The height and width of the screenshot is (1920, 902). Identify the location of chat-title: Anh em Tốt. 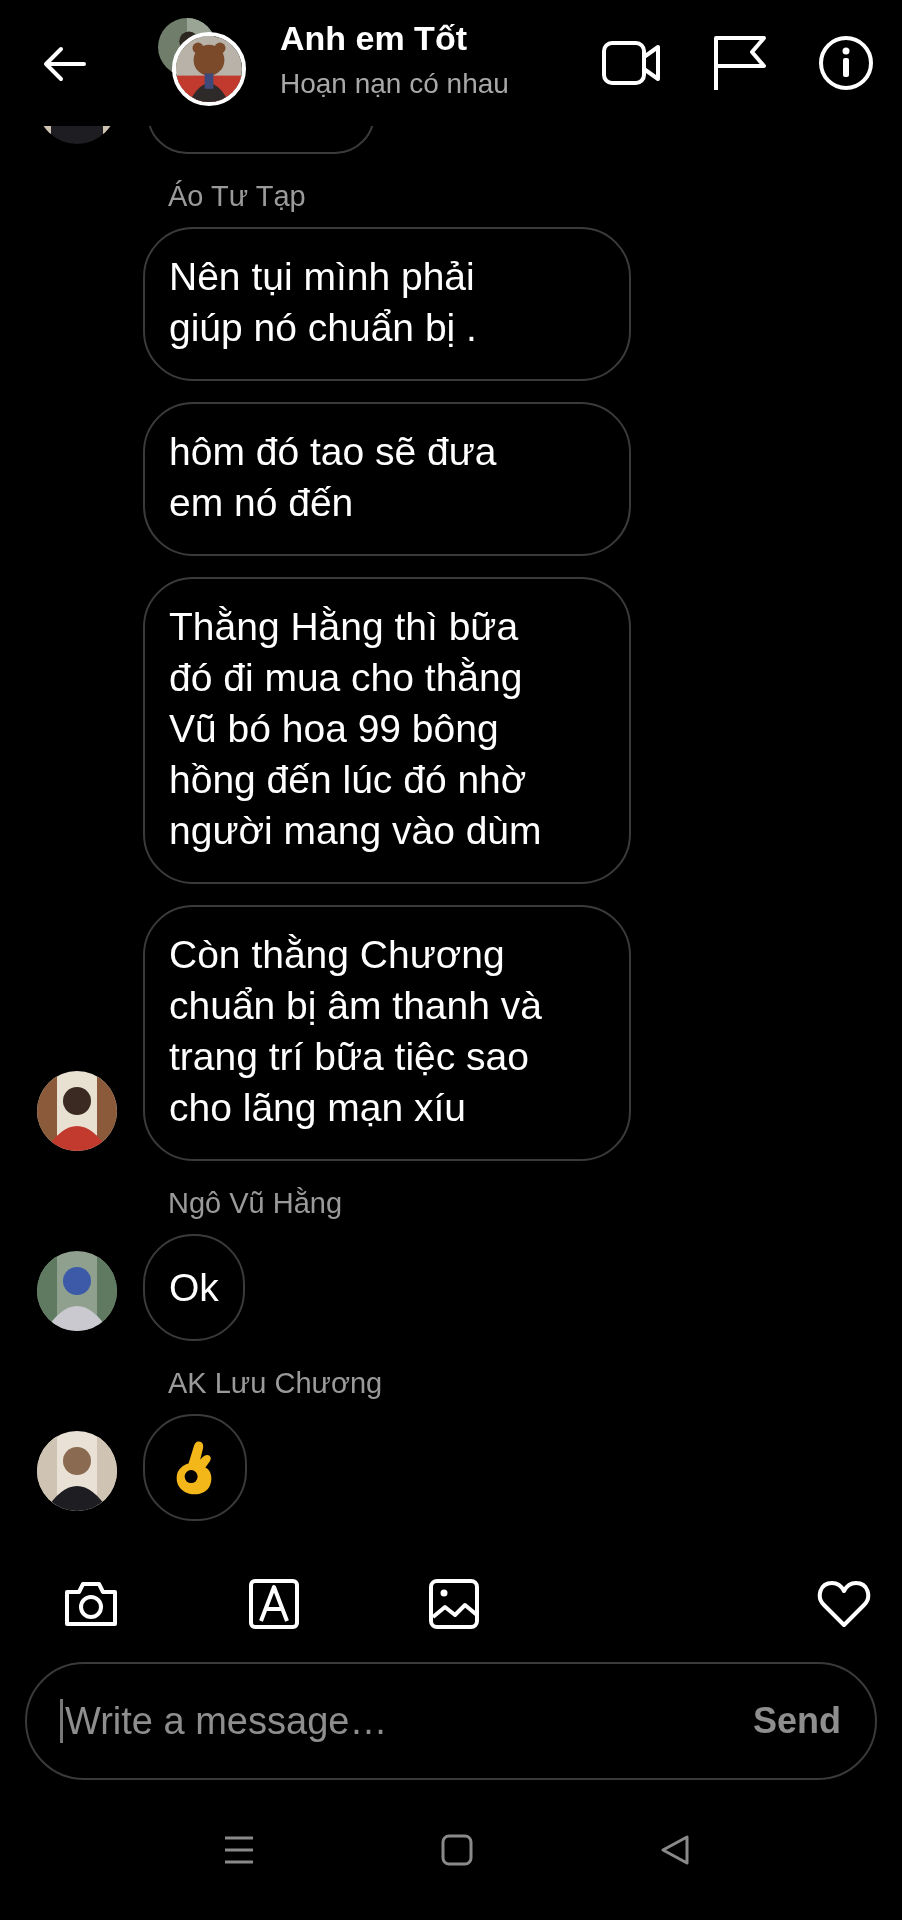
(374, 38).